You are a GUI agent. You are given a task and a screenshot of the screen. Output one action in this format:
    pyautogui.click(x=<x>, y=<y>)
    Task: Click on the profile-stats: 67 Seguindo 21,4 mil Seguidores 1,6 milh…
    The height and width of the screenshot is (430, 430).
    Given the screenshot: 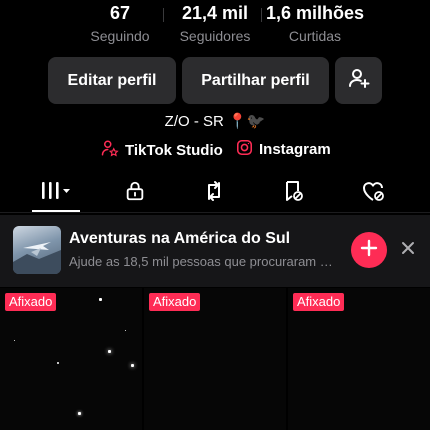 What is the action you would take?
    pyautogui.click(x=215, y=24)
    